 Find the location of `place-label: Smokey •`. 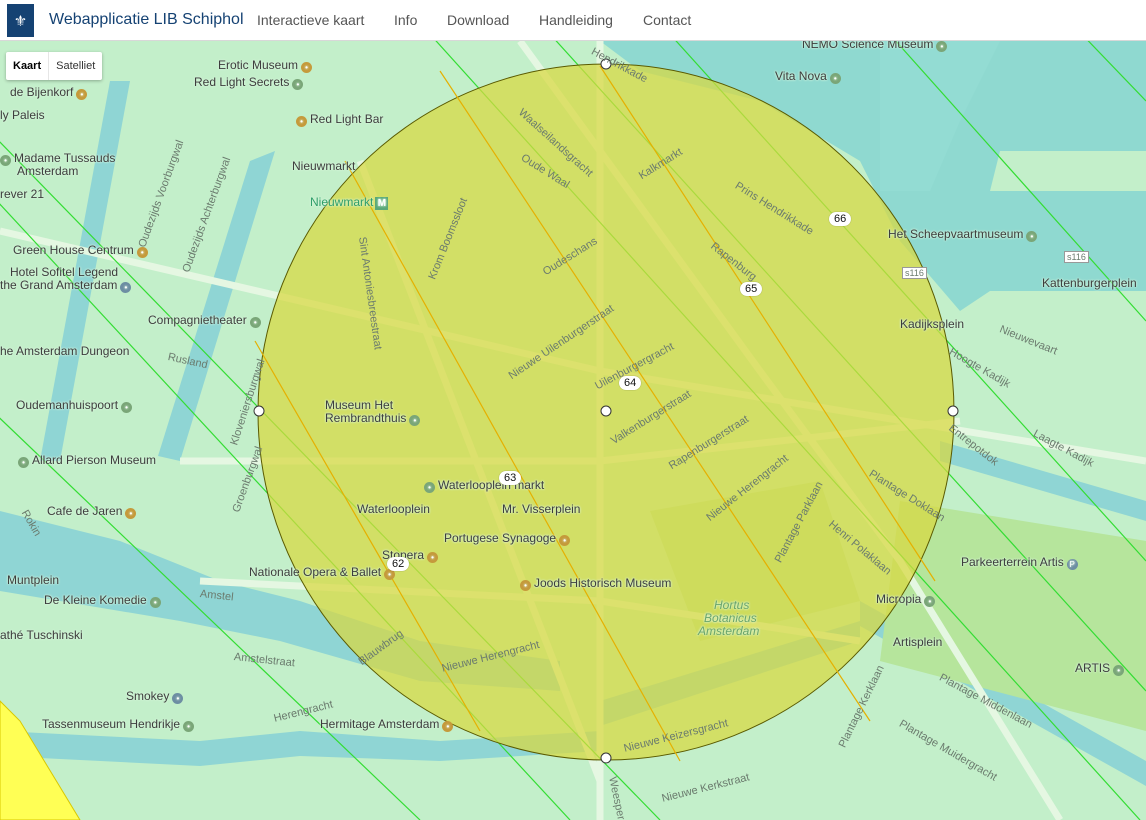

place-label: Smokey • is located at coordinates (155, 696).